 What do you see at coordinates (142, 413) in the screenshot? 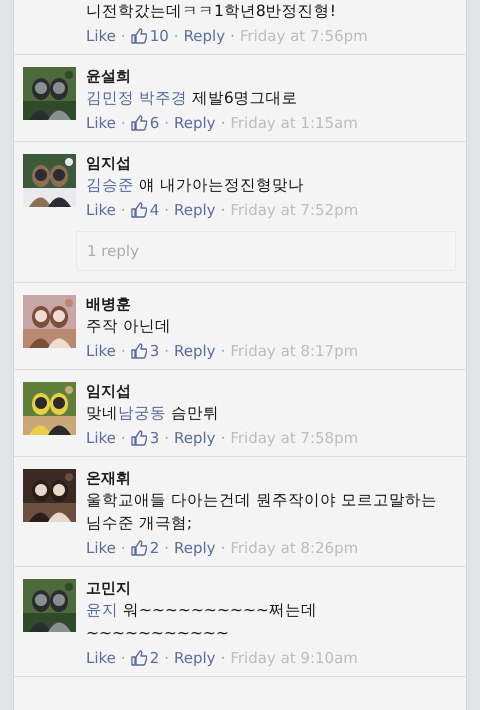
I see `mention-link: 남궁동` at bounding box center [142, 413].